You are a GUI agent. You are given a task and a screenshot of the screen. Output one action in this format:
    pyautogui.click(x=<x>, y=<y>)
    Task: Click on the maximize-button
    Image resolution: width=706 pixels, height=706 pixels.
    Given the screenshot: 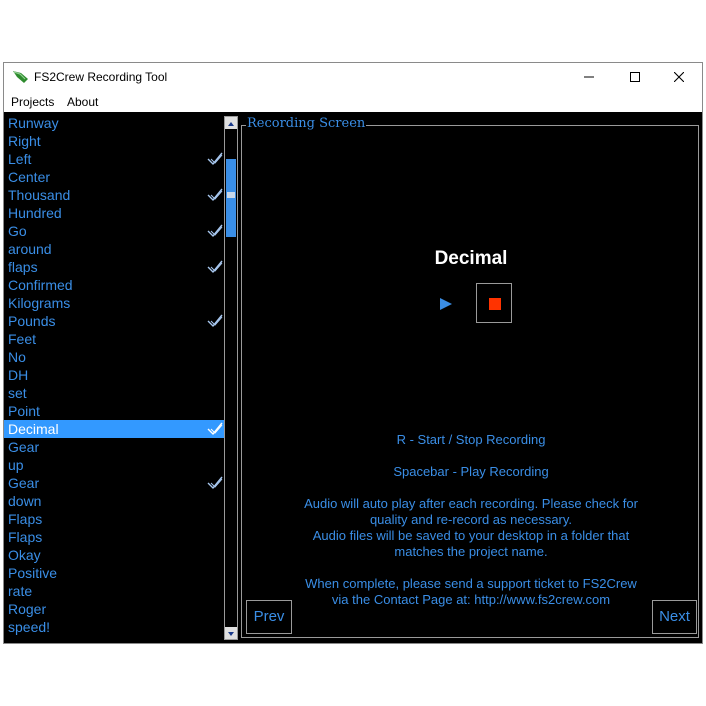 What is the action you would take?
    pyautogui.click(x=635, y=77)
    